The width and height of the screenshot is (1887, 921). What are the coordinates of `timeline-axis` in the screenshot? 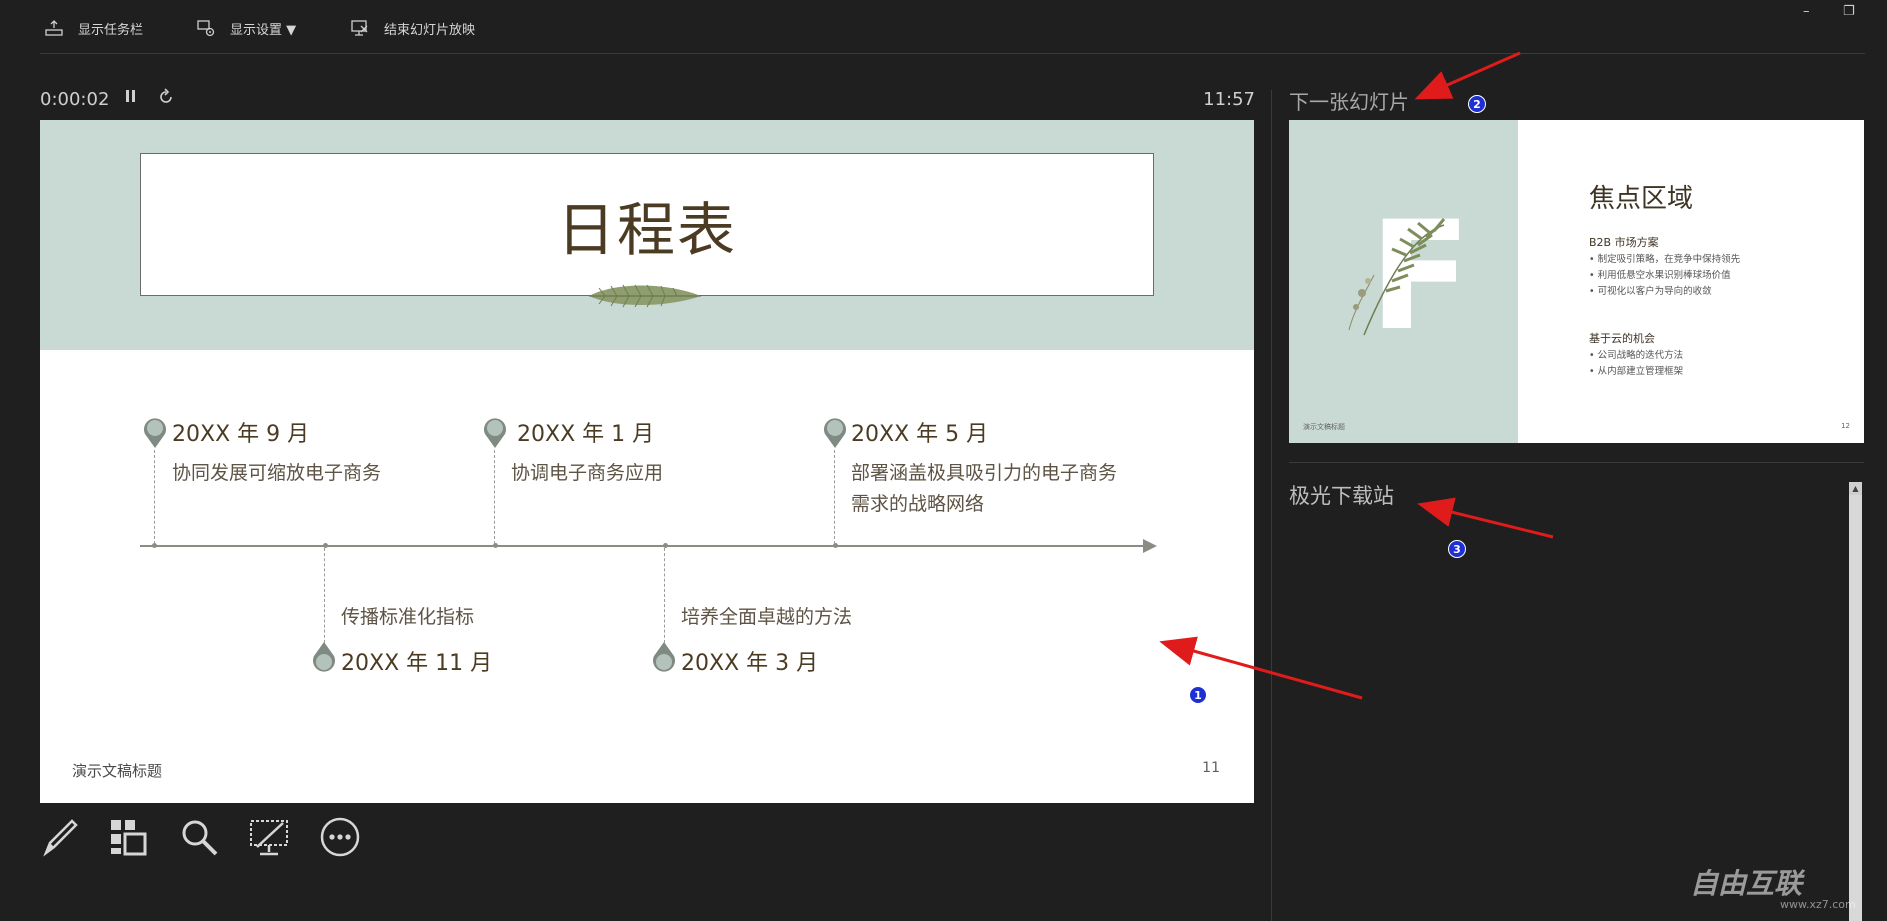 It's located at (642, 546).